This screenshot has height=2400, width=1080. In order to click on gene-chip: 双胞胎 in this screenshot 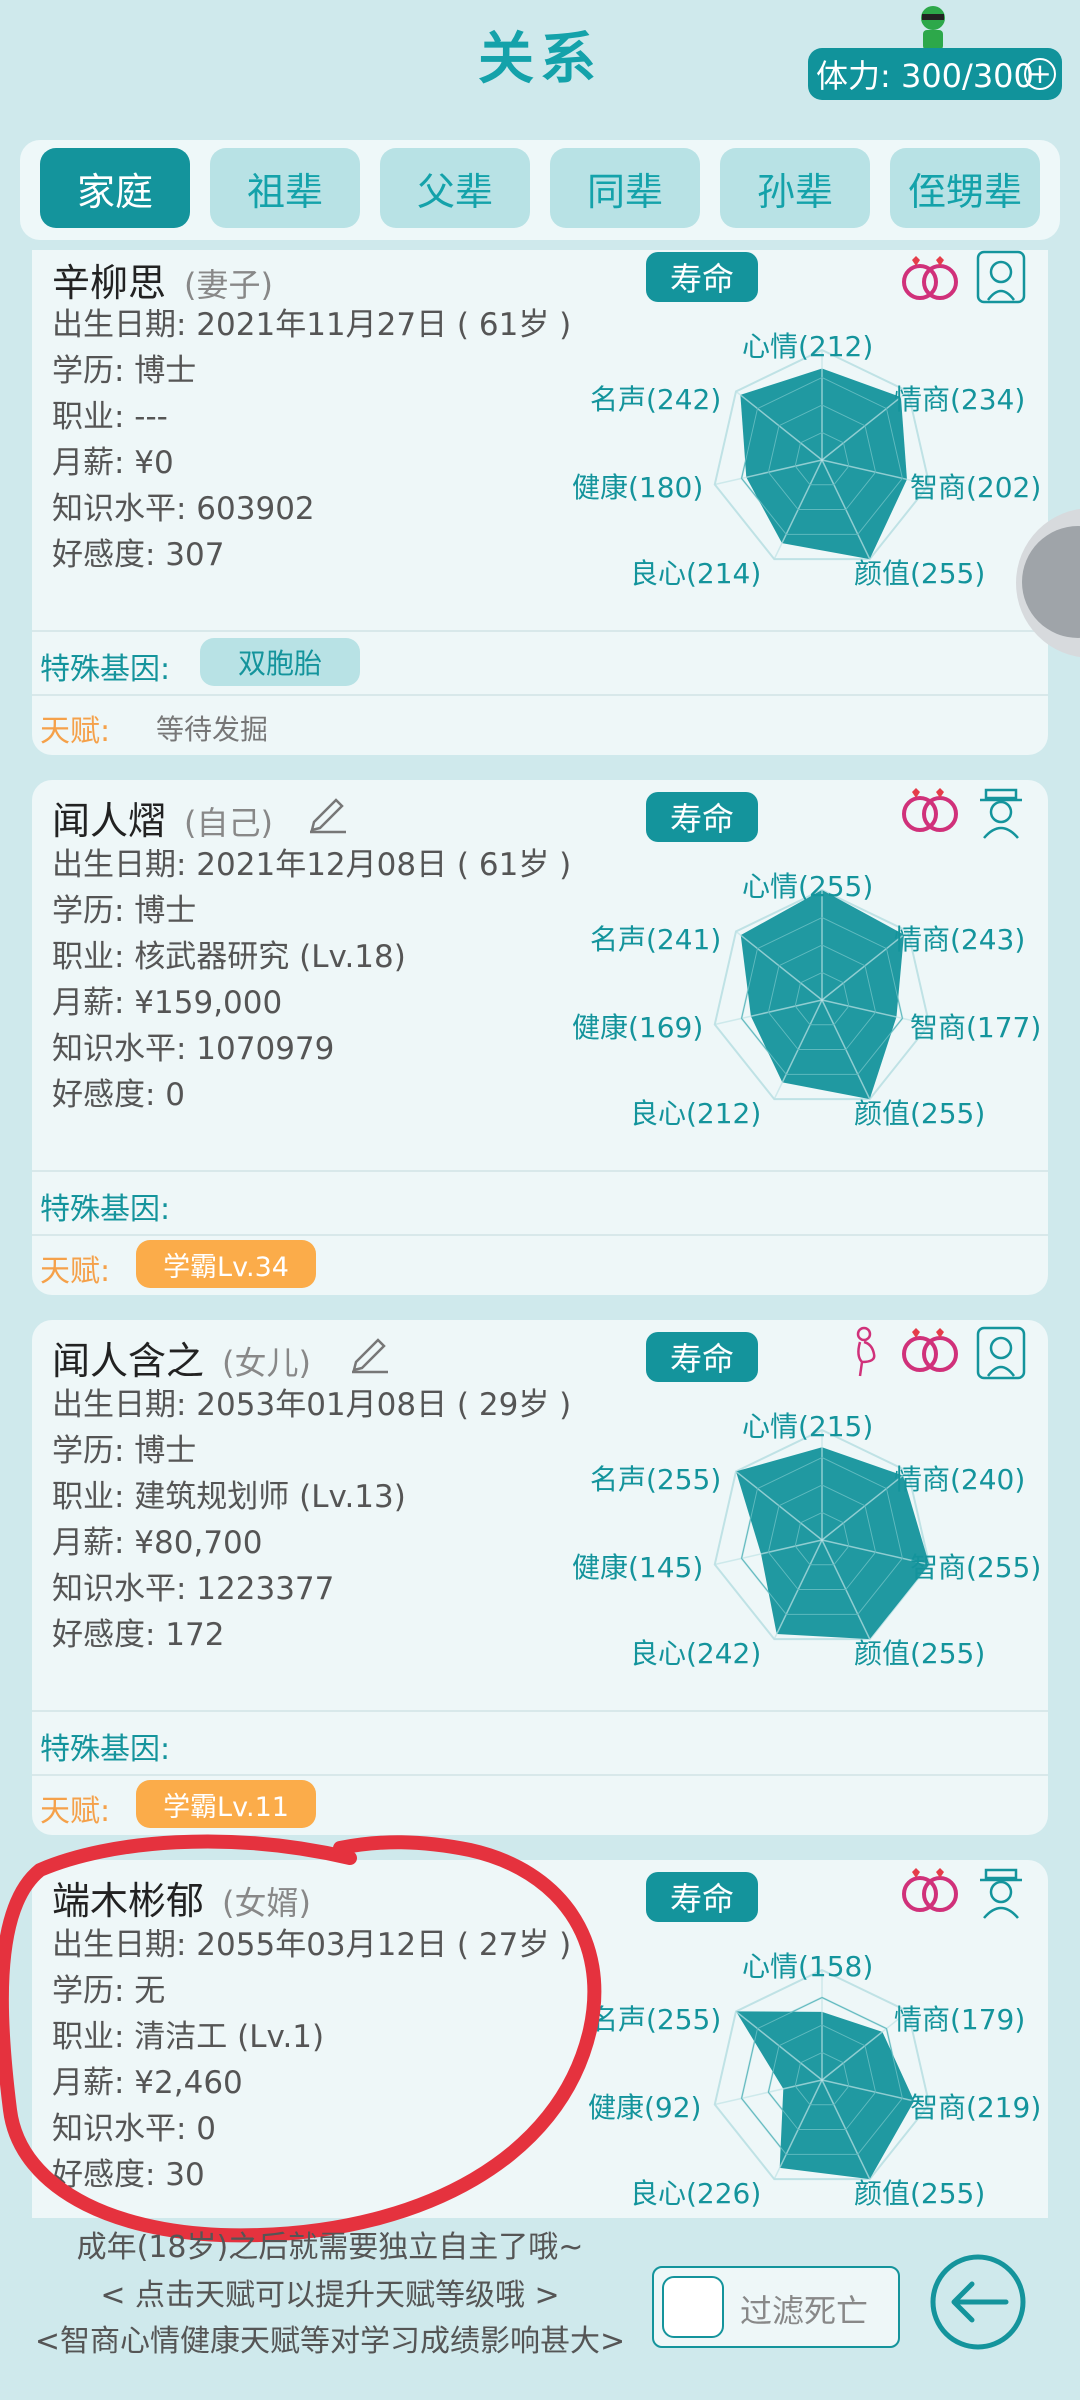, I will do `click(280, 662)`.